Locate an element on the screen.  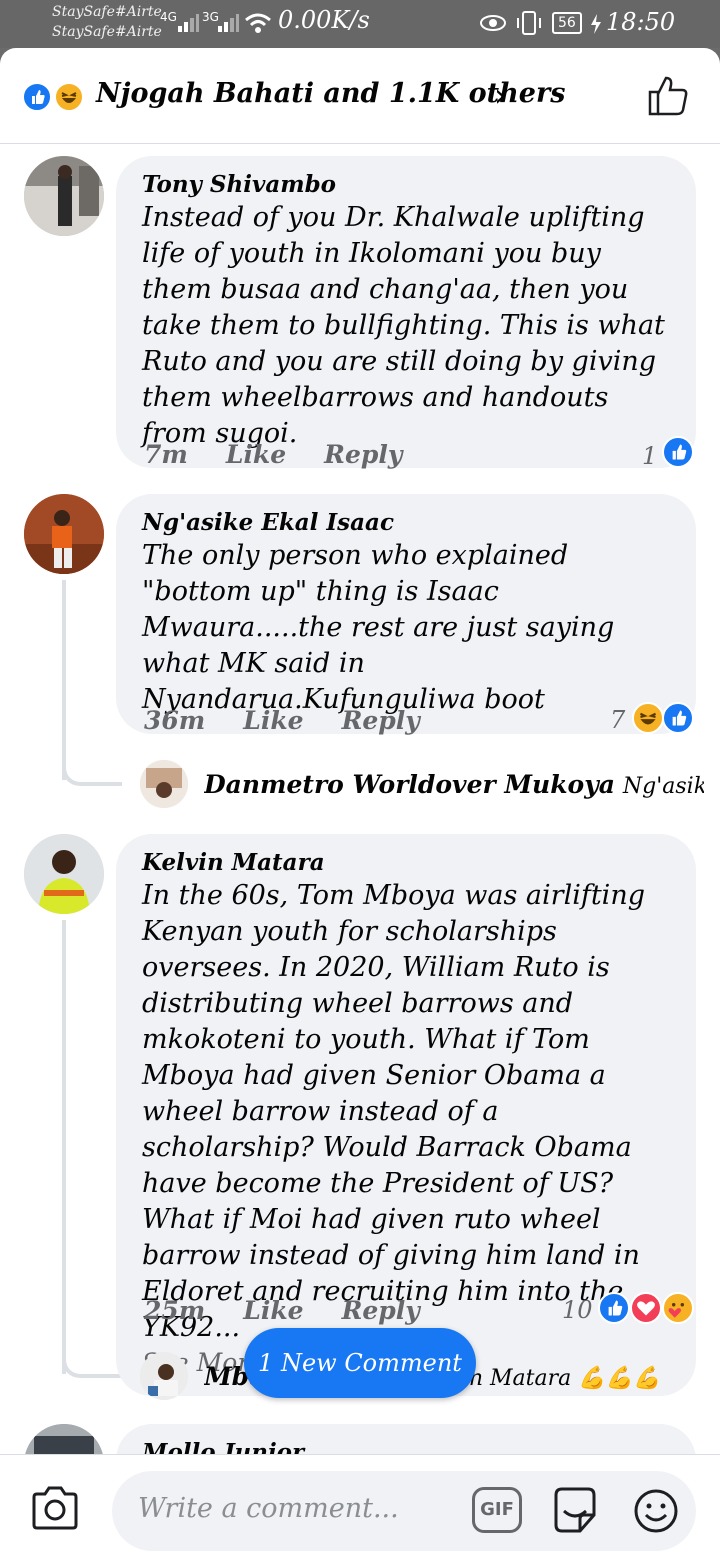
sticker-icon is located at coordinates (575, 1510).